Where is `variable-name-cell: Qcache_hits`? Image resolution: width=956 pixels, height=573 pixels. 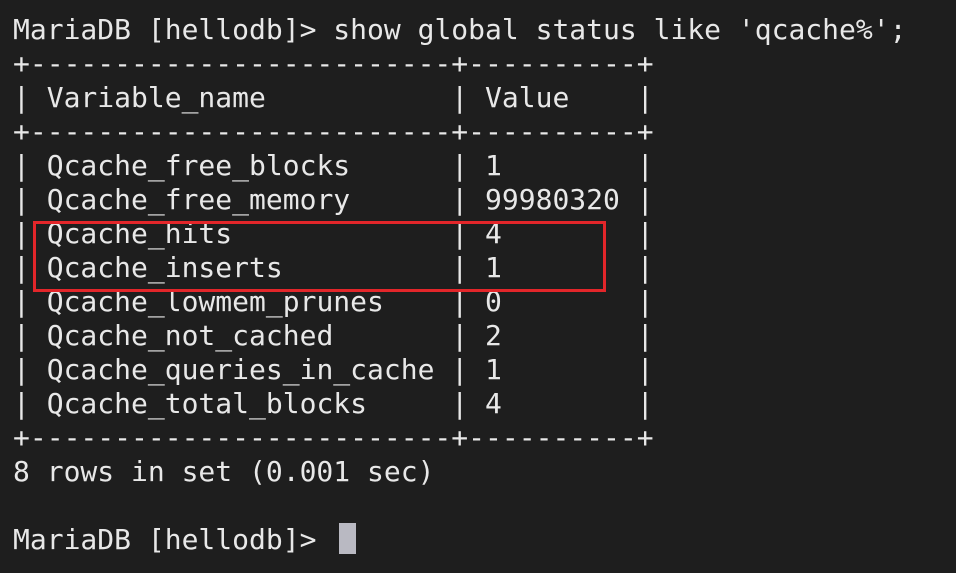 variable-name-cell: Qcache_hits is located at coordinates (139, 233).